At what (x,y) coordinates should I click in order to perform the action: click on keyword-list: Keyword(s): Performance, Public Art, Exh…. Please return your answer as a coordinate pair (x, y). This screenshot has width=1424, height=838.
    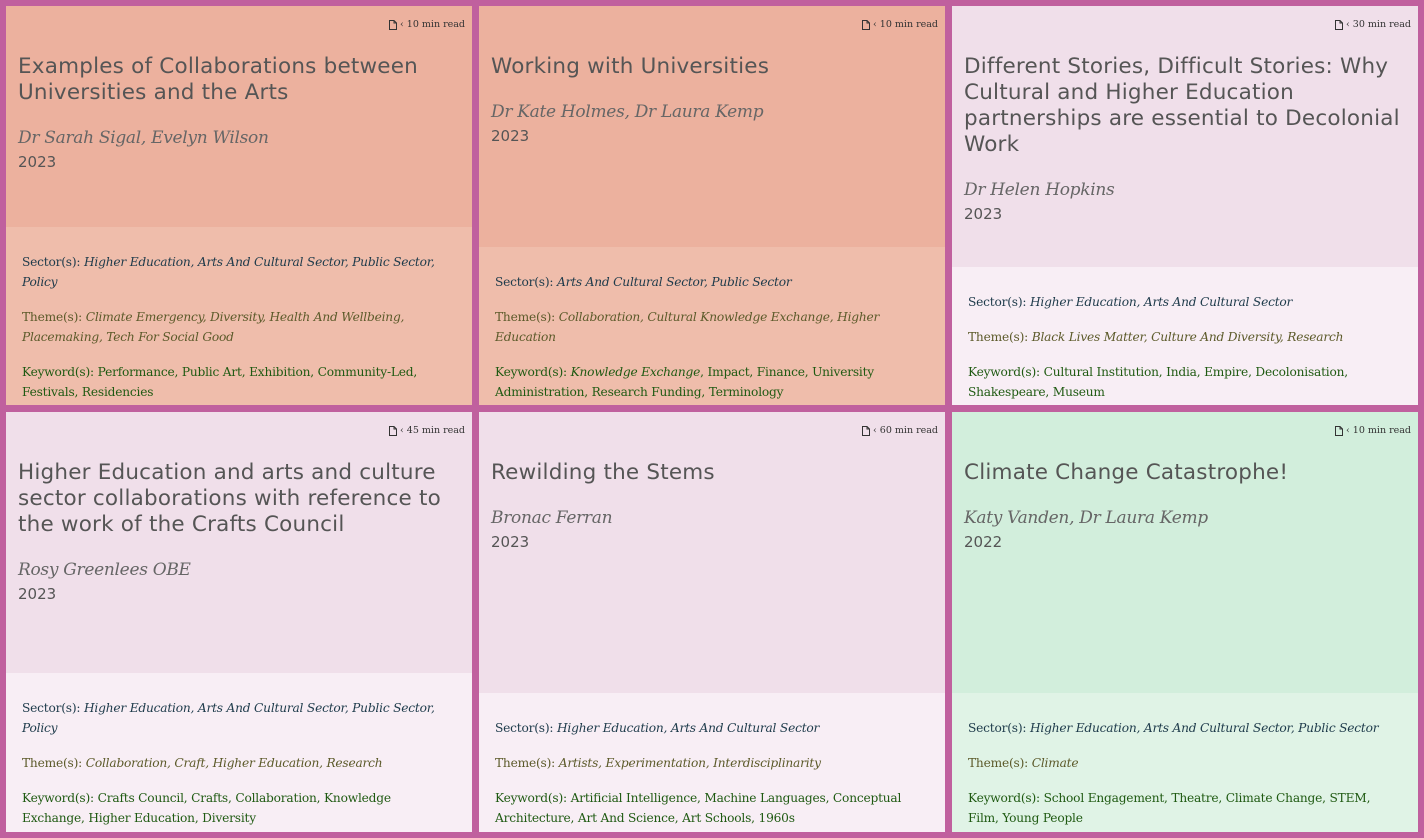
    Looking at the image, I should click on (239, 382).